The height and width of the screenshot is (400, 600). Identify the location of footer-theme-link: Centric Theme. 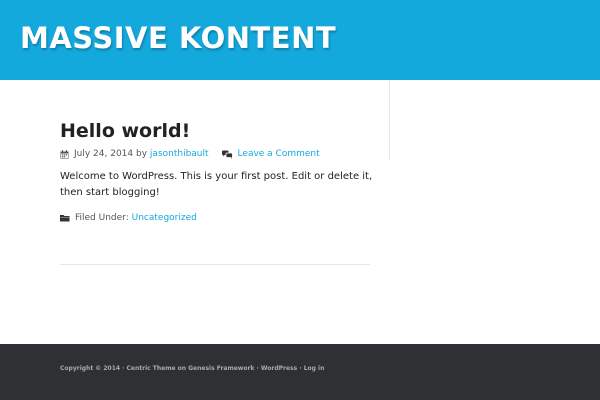
(151, 368).